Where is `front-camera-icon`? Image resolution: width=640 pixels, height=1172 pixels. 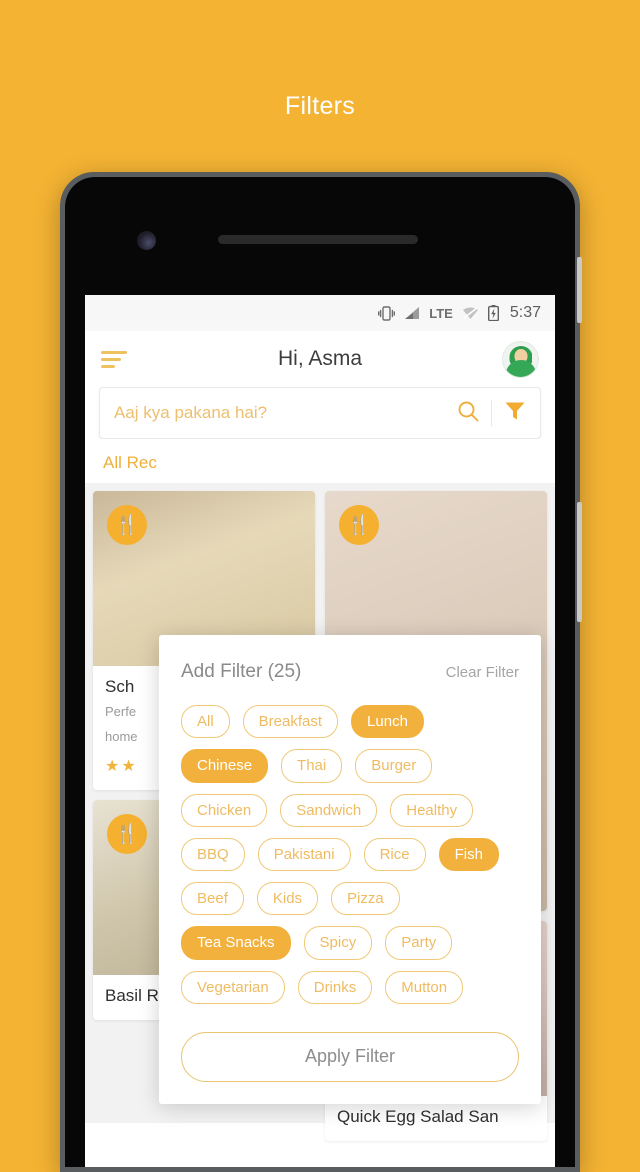 front-camera-icon is located at coordinates (146, 240).